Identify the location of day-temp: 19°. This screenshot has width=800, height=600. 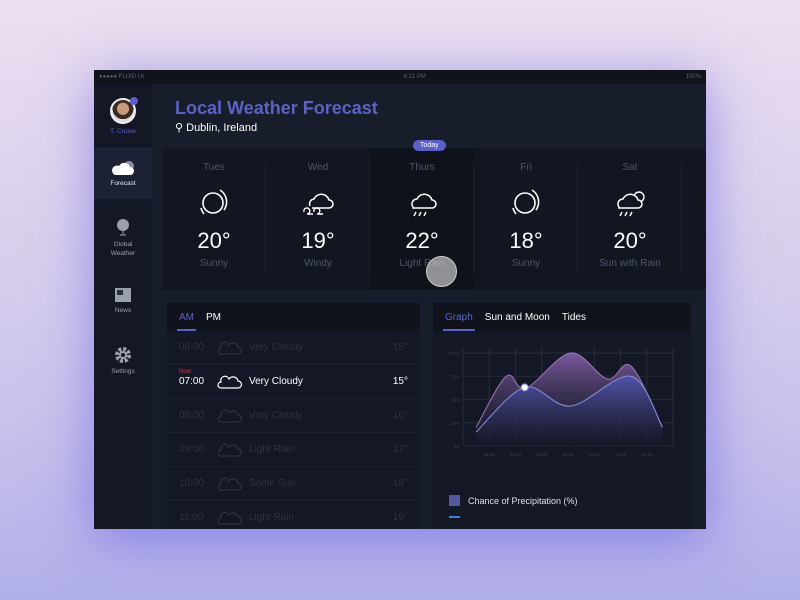
(318, 240).